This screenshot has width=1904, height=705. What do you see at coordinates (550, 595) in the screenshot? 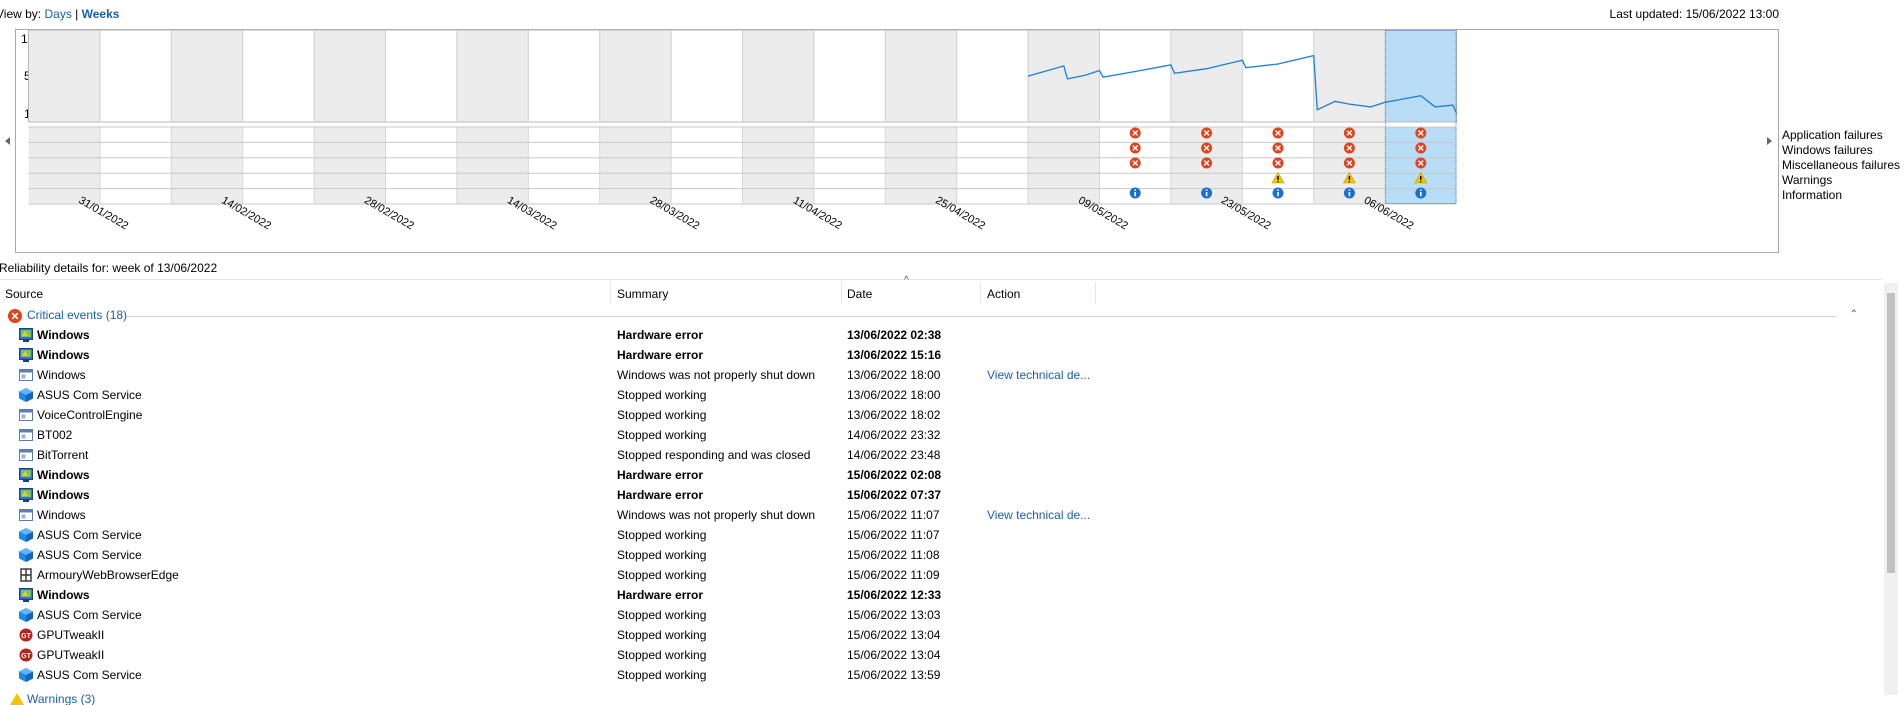
I see `event-row: Windows Hardware error 15/06/2022 12:33` at bounding box center [550, 595].